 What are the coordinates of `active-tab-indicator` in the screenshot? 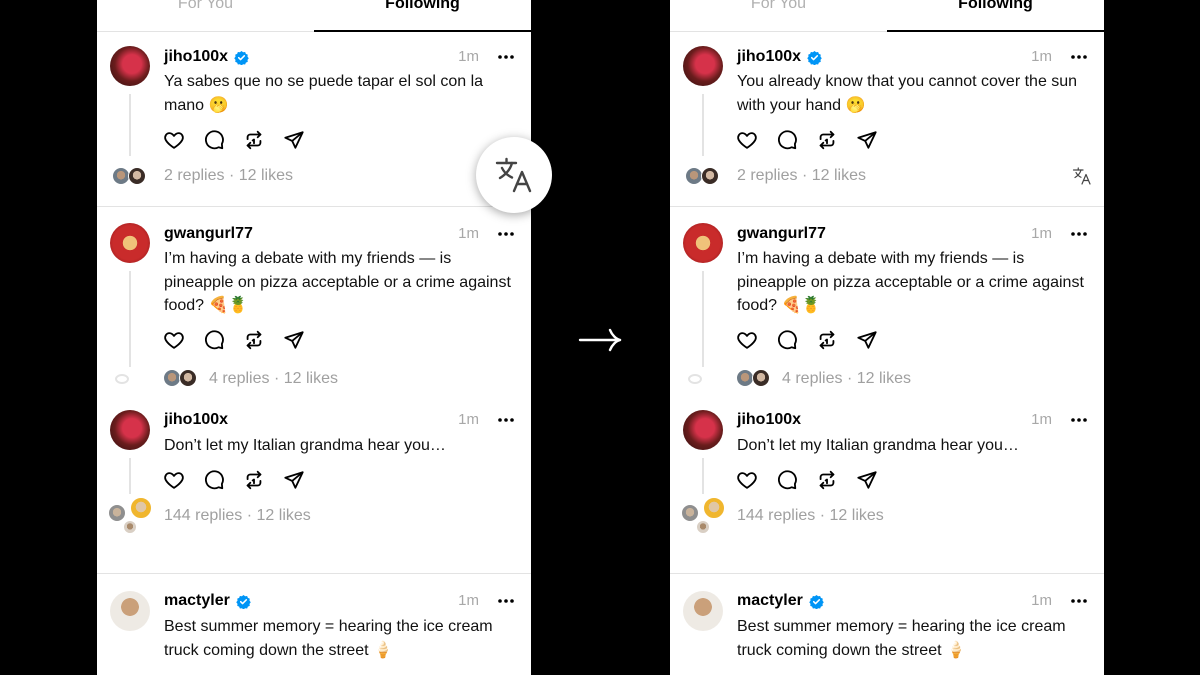 It's located at (995, 31).